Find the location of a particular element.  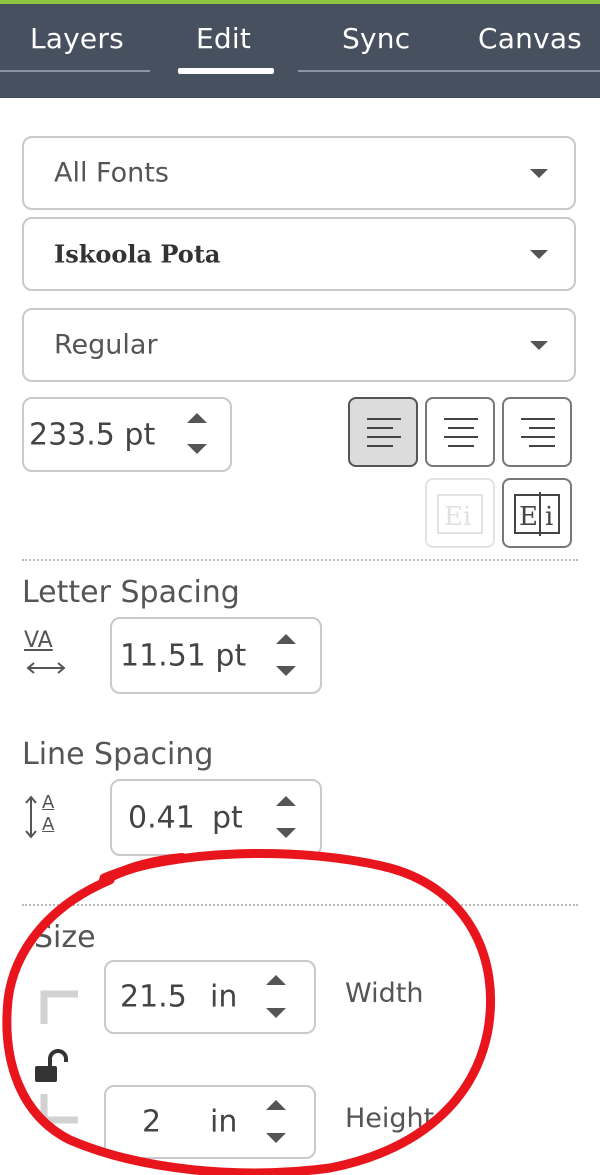

tab-edit: Edit is located at coordinates (223, 38).